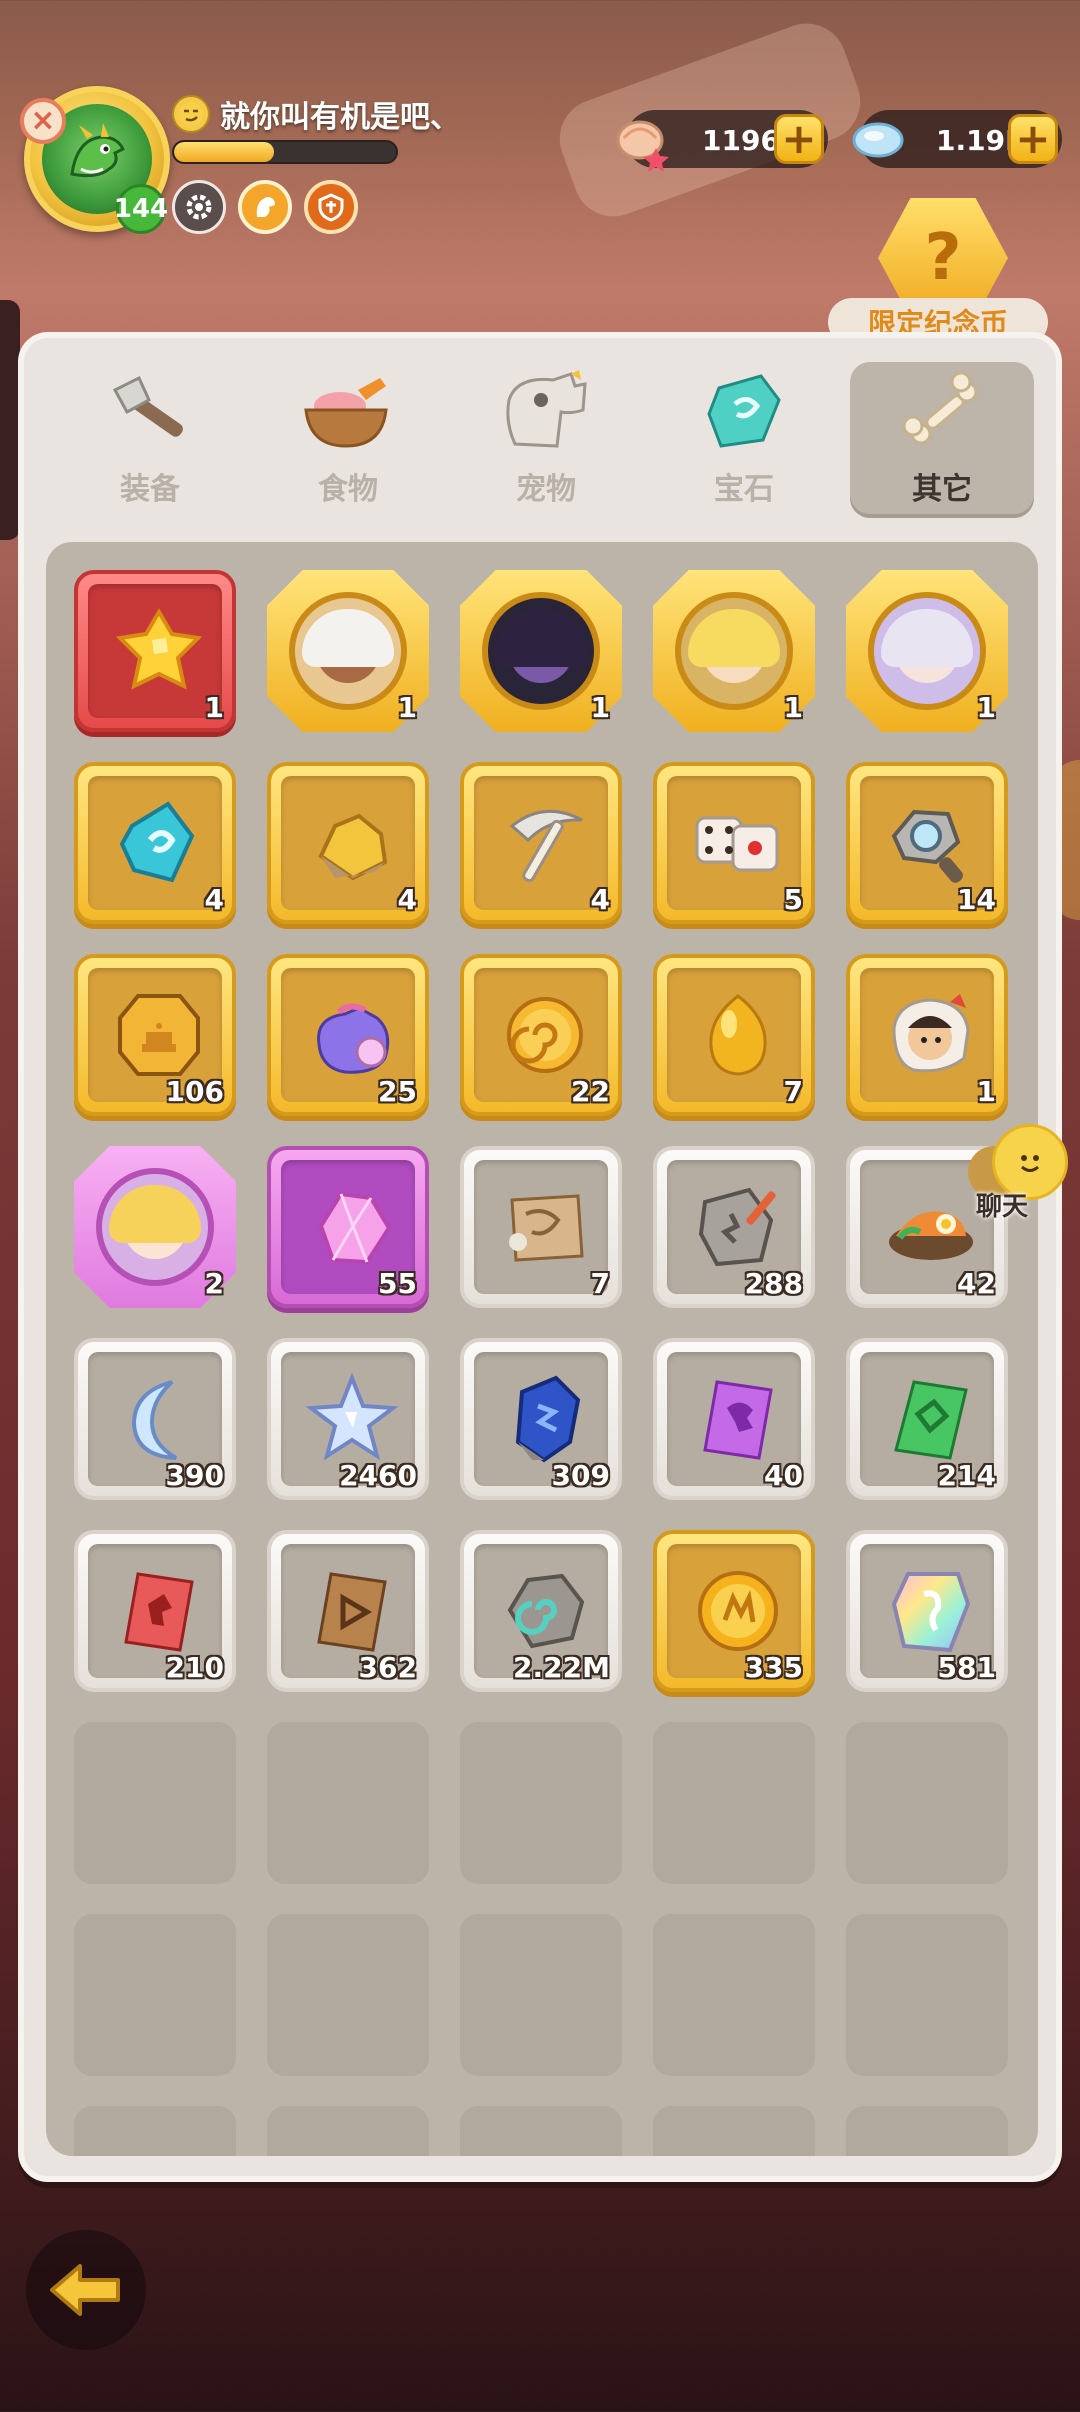 This screenshot has height=2412, width=1080. I want to click on inventory-slot-hero-portrait-white-hair: 1, so click(348, 651).